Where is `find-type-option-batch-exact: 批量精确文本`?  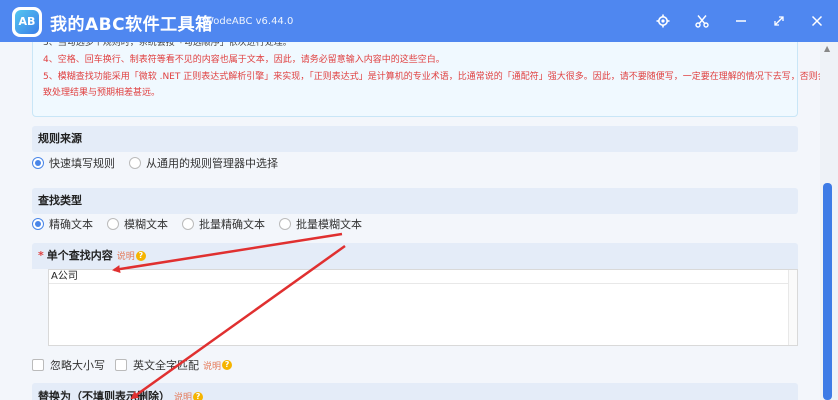 find-type-option-batch-exact: 批量精确文本 is located at coordinates (223, 224).